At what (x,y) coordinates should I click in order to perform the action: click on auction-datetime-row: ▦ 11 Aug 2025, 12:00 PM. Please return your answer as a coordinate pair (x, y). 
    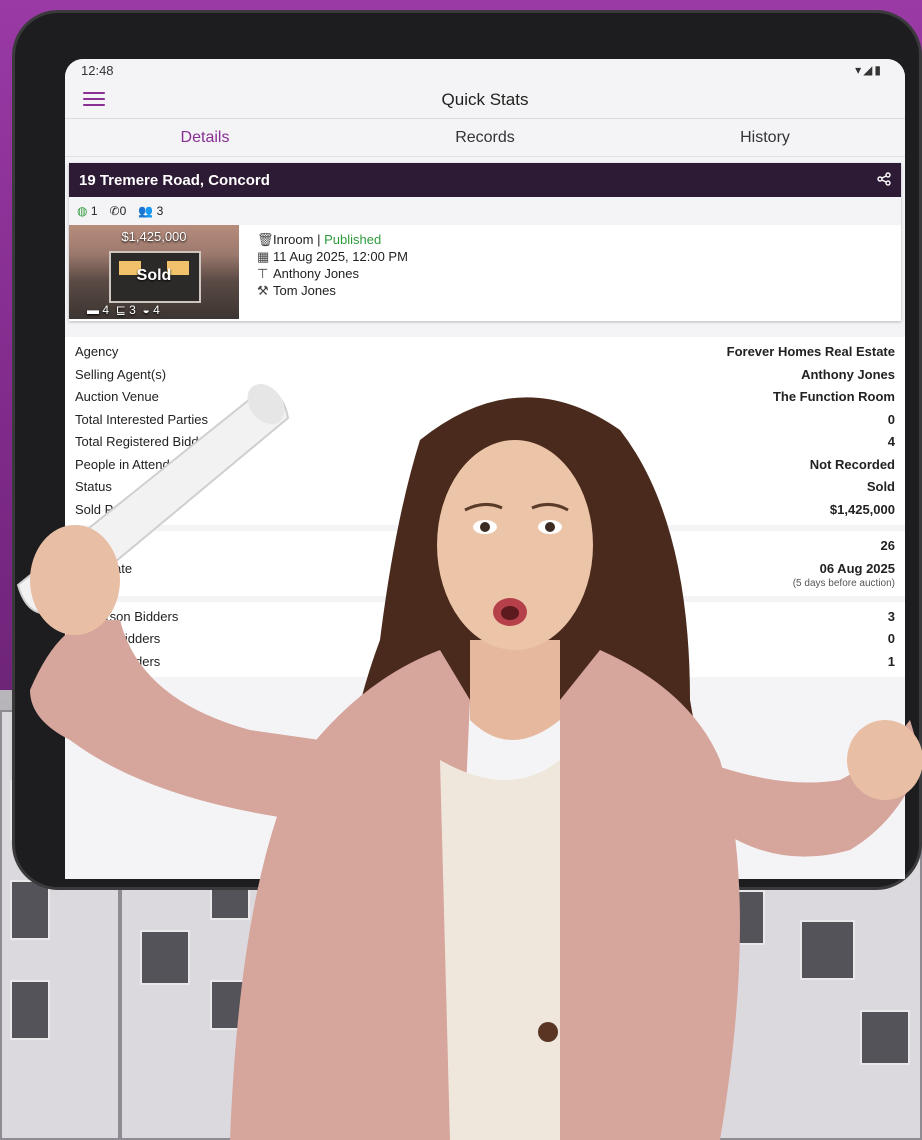
    Looking at the image, I should click on (332, 256).